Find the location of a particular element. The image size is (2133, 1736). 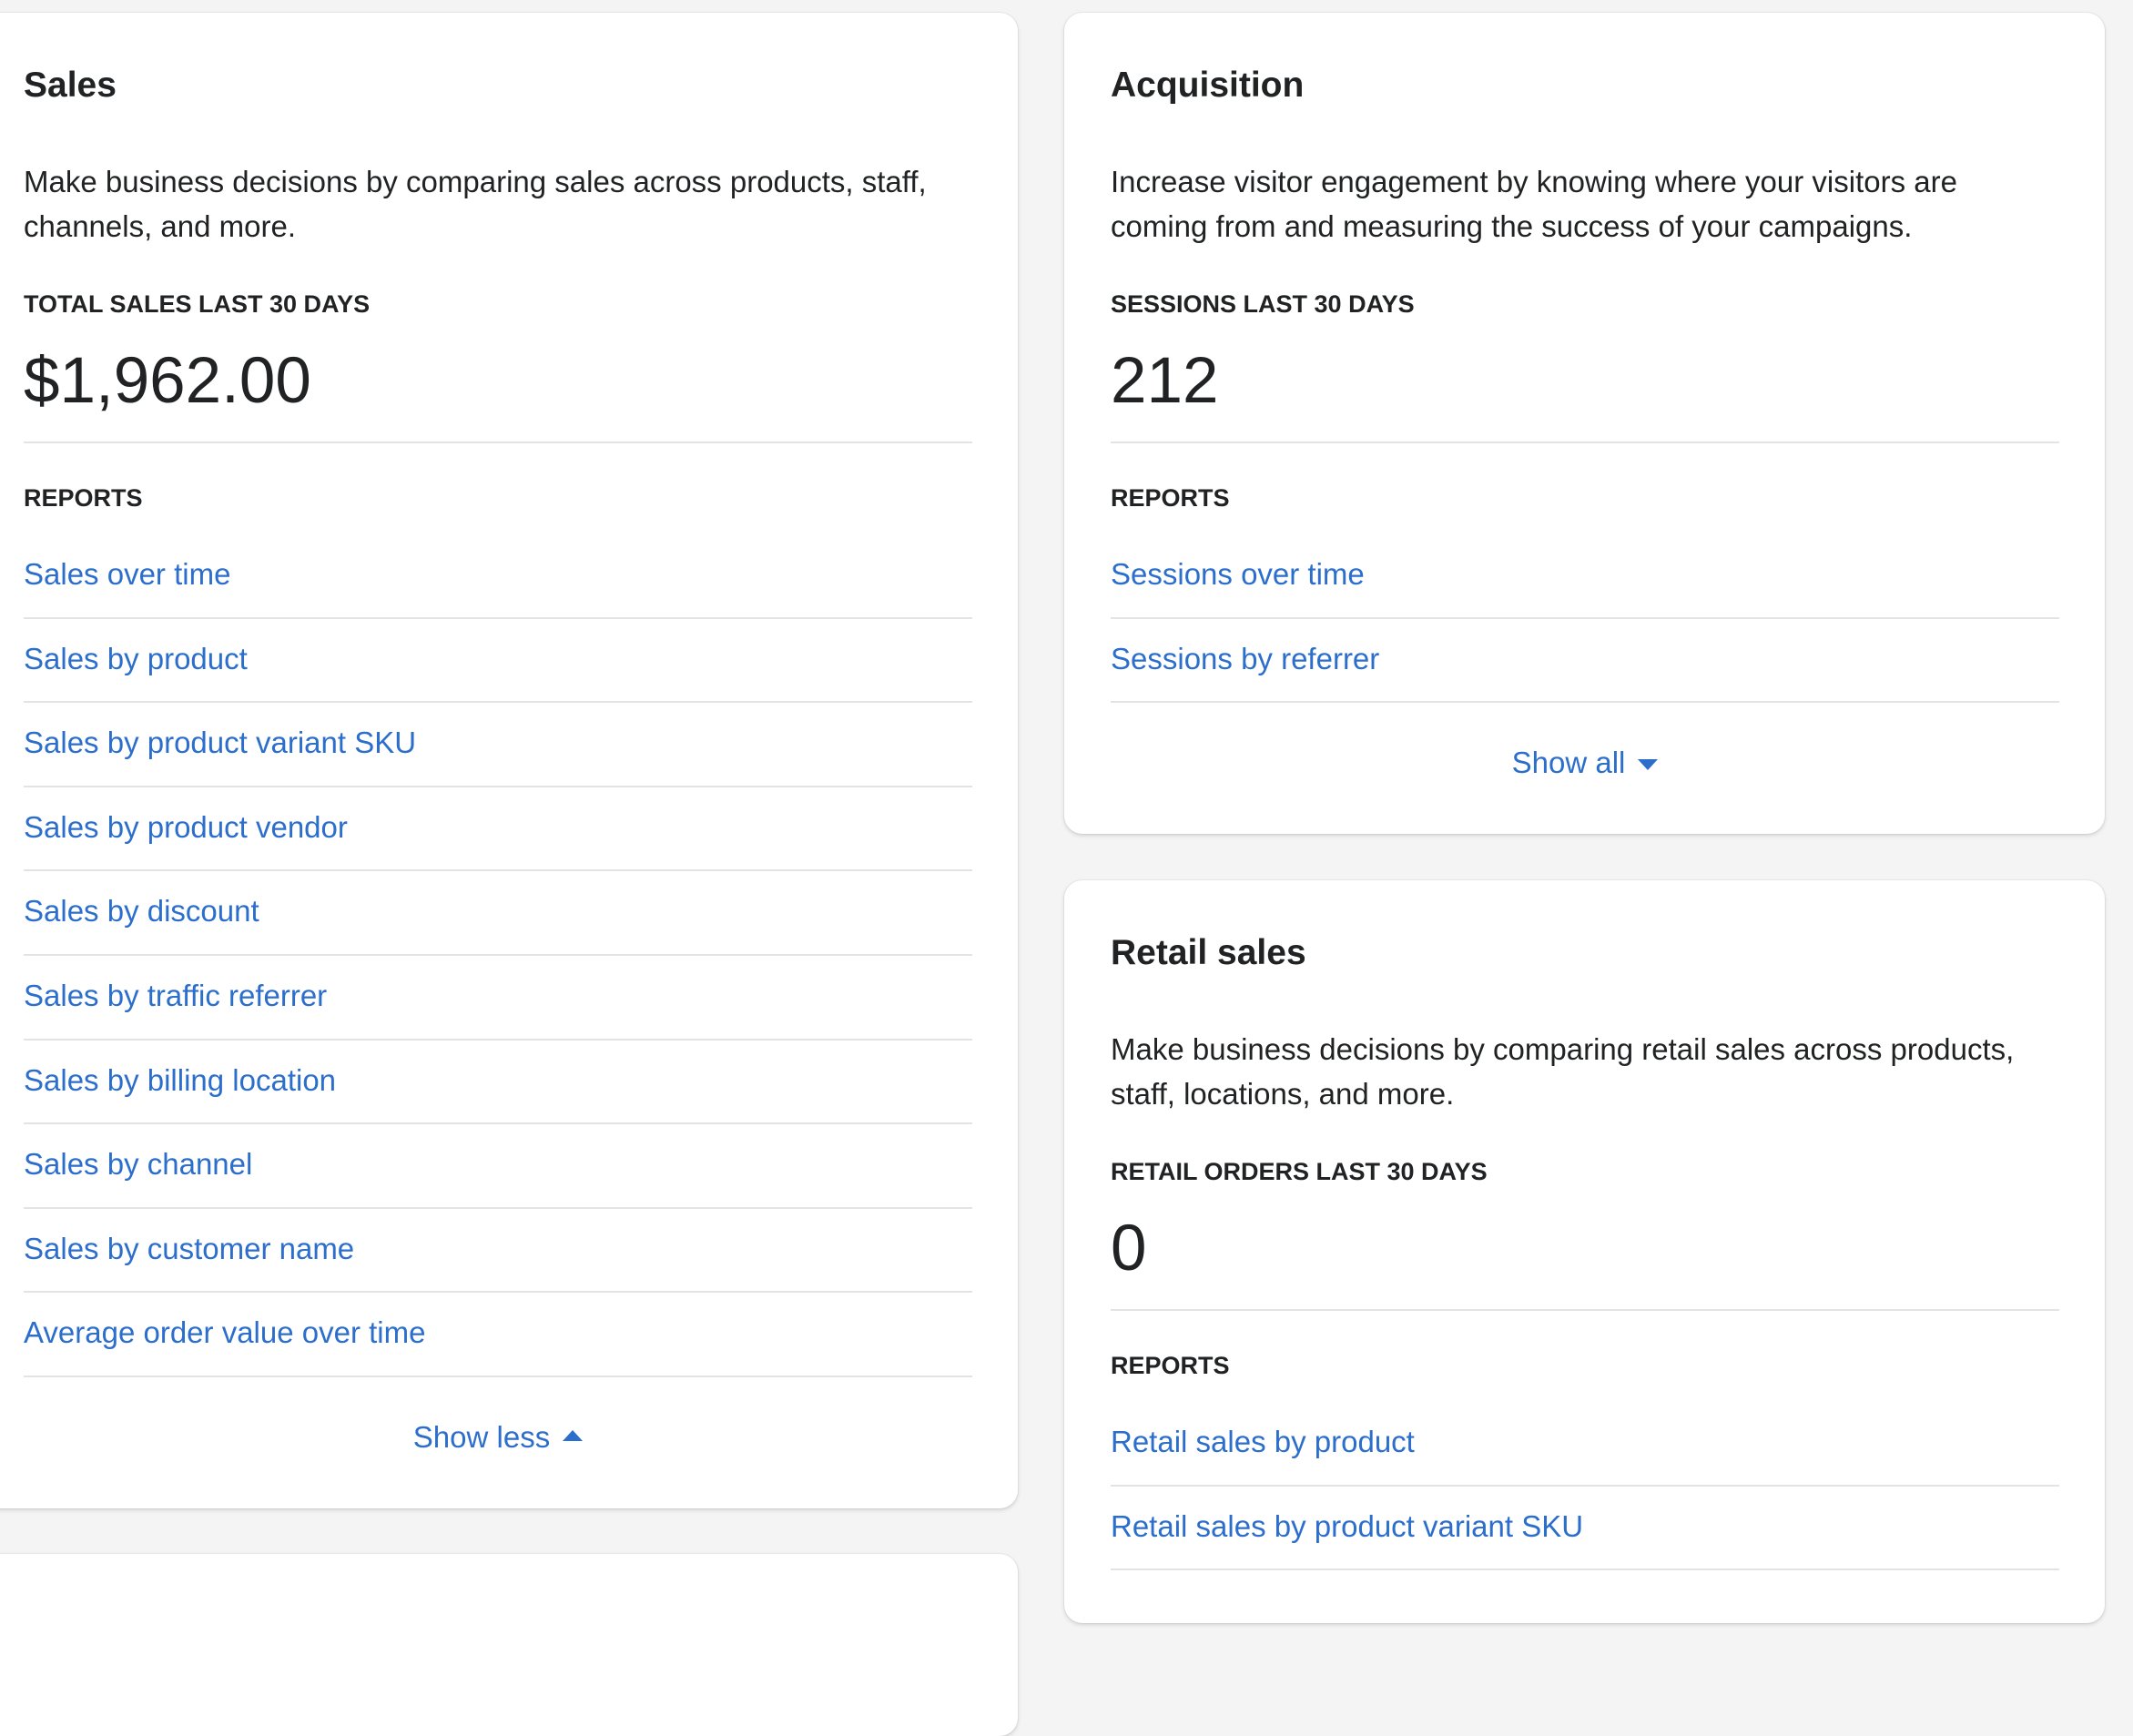

report-row: Sessions by referrer is located at coordinates (1585, 661).